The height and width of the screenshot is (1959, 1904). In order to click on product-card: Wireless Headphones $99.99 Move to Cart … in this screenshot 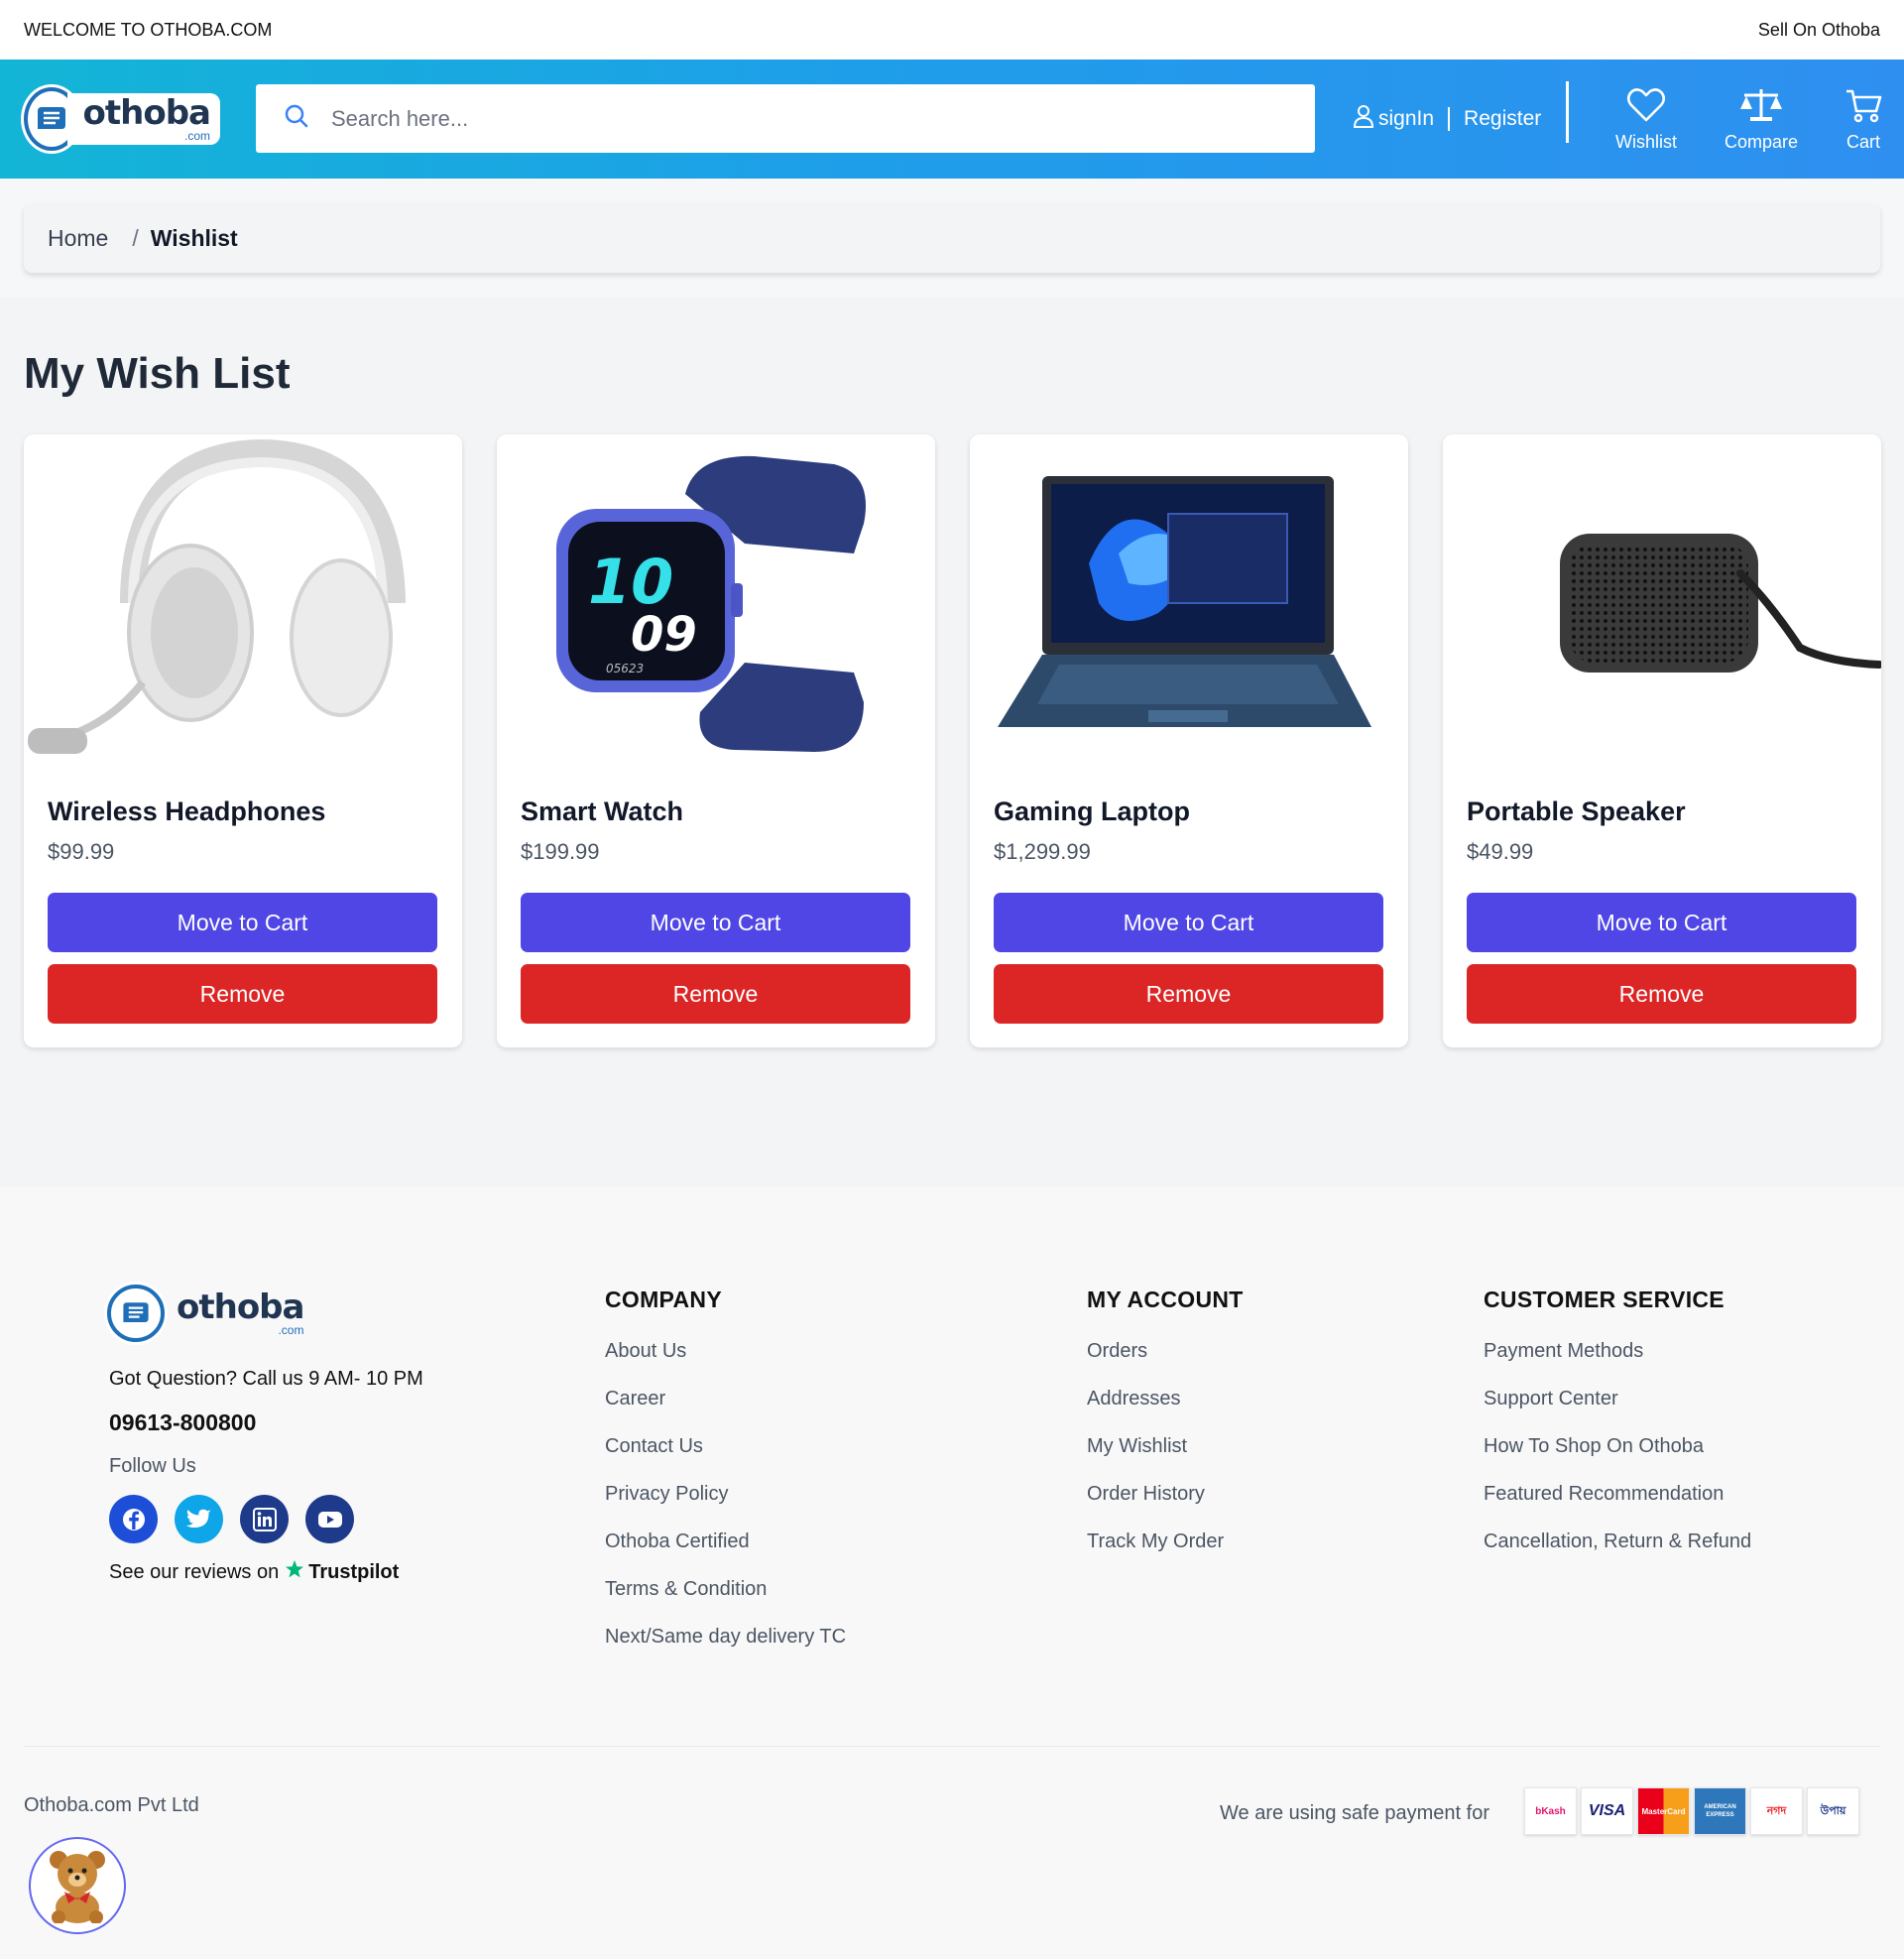, I will do `click(243, 740)`.